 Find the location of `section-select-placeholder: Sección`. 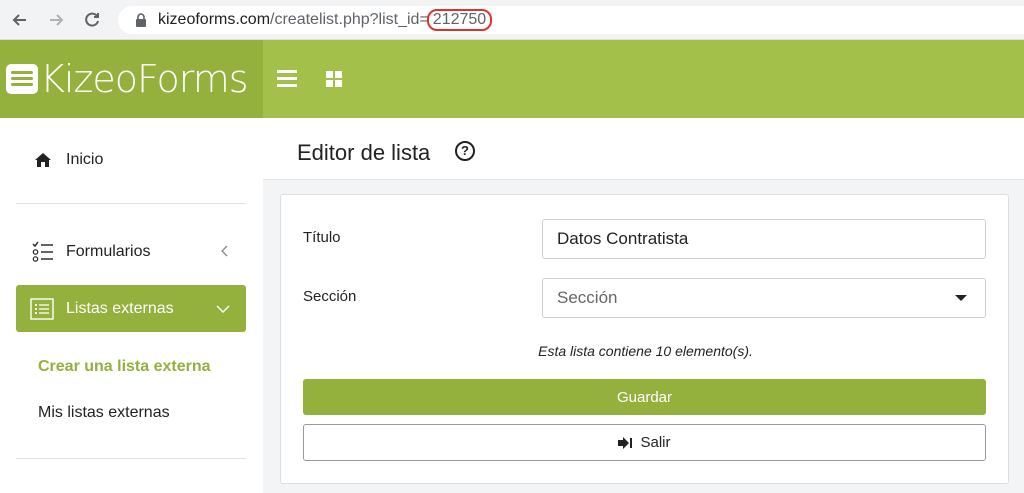

section-select-placeholder: Sección is located at coordinates (587, 297).